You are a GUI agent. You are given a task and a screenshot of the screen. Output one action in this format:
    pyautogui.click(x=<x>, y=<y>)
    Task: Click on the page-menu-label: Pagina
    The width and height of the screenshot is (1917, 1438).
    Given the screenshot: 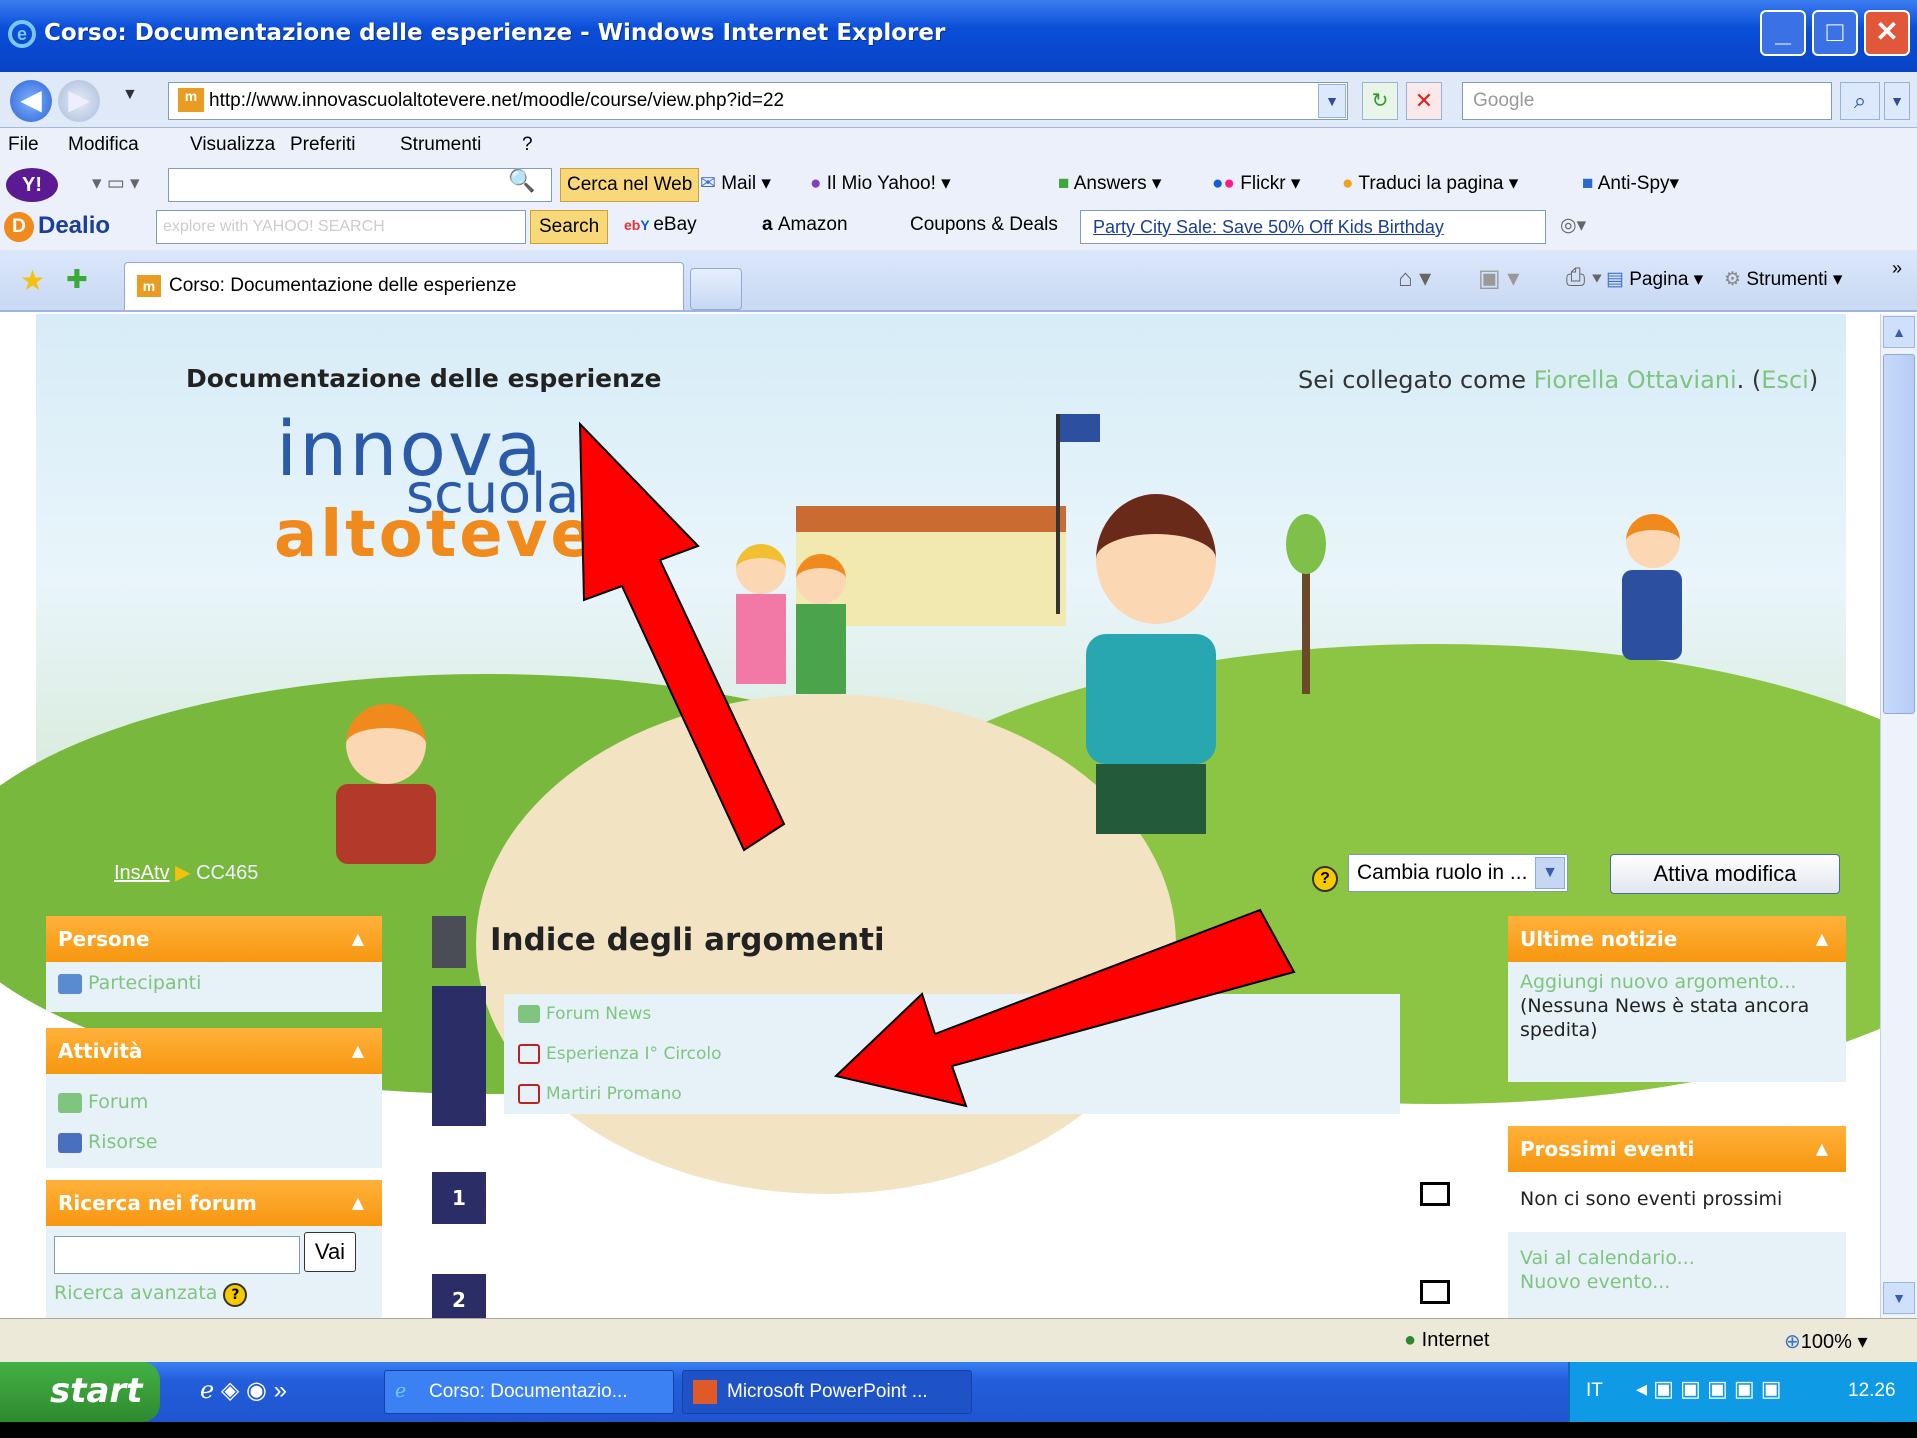 What is the action you would take?
    pyautogui.click(x=1659, y=279)
    